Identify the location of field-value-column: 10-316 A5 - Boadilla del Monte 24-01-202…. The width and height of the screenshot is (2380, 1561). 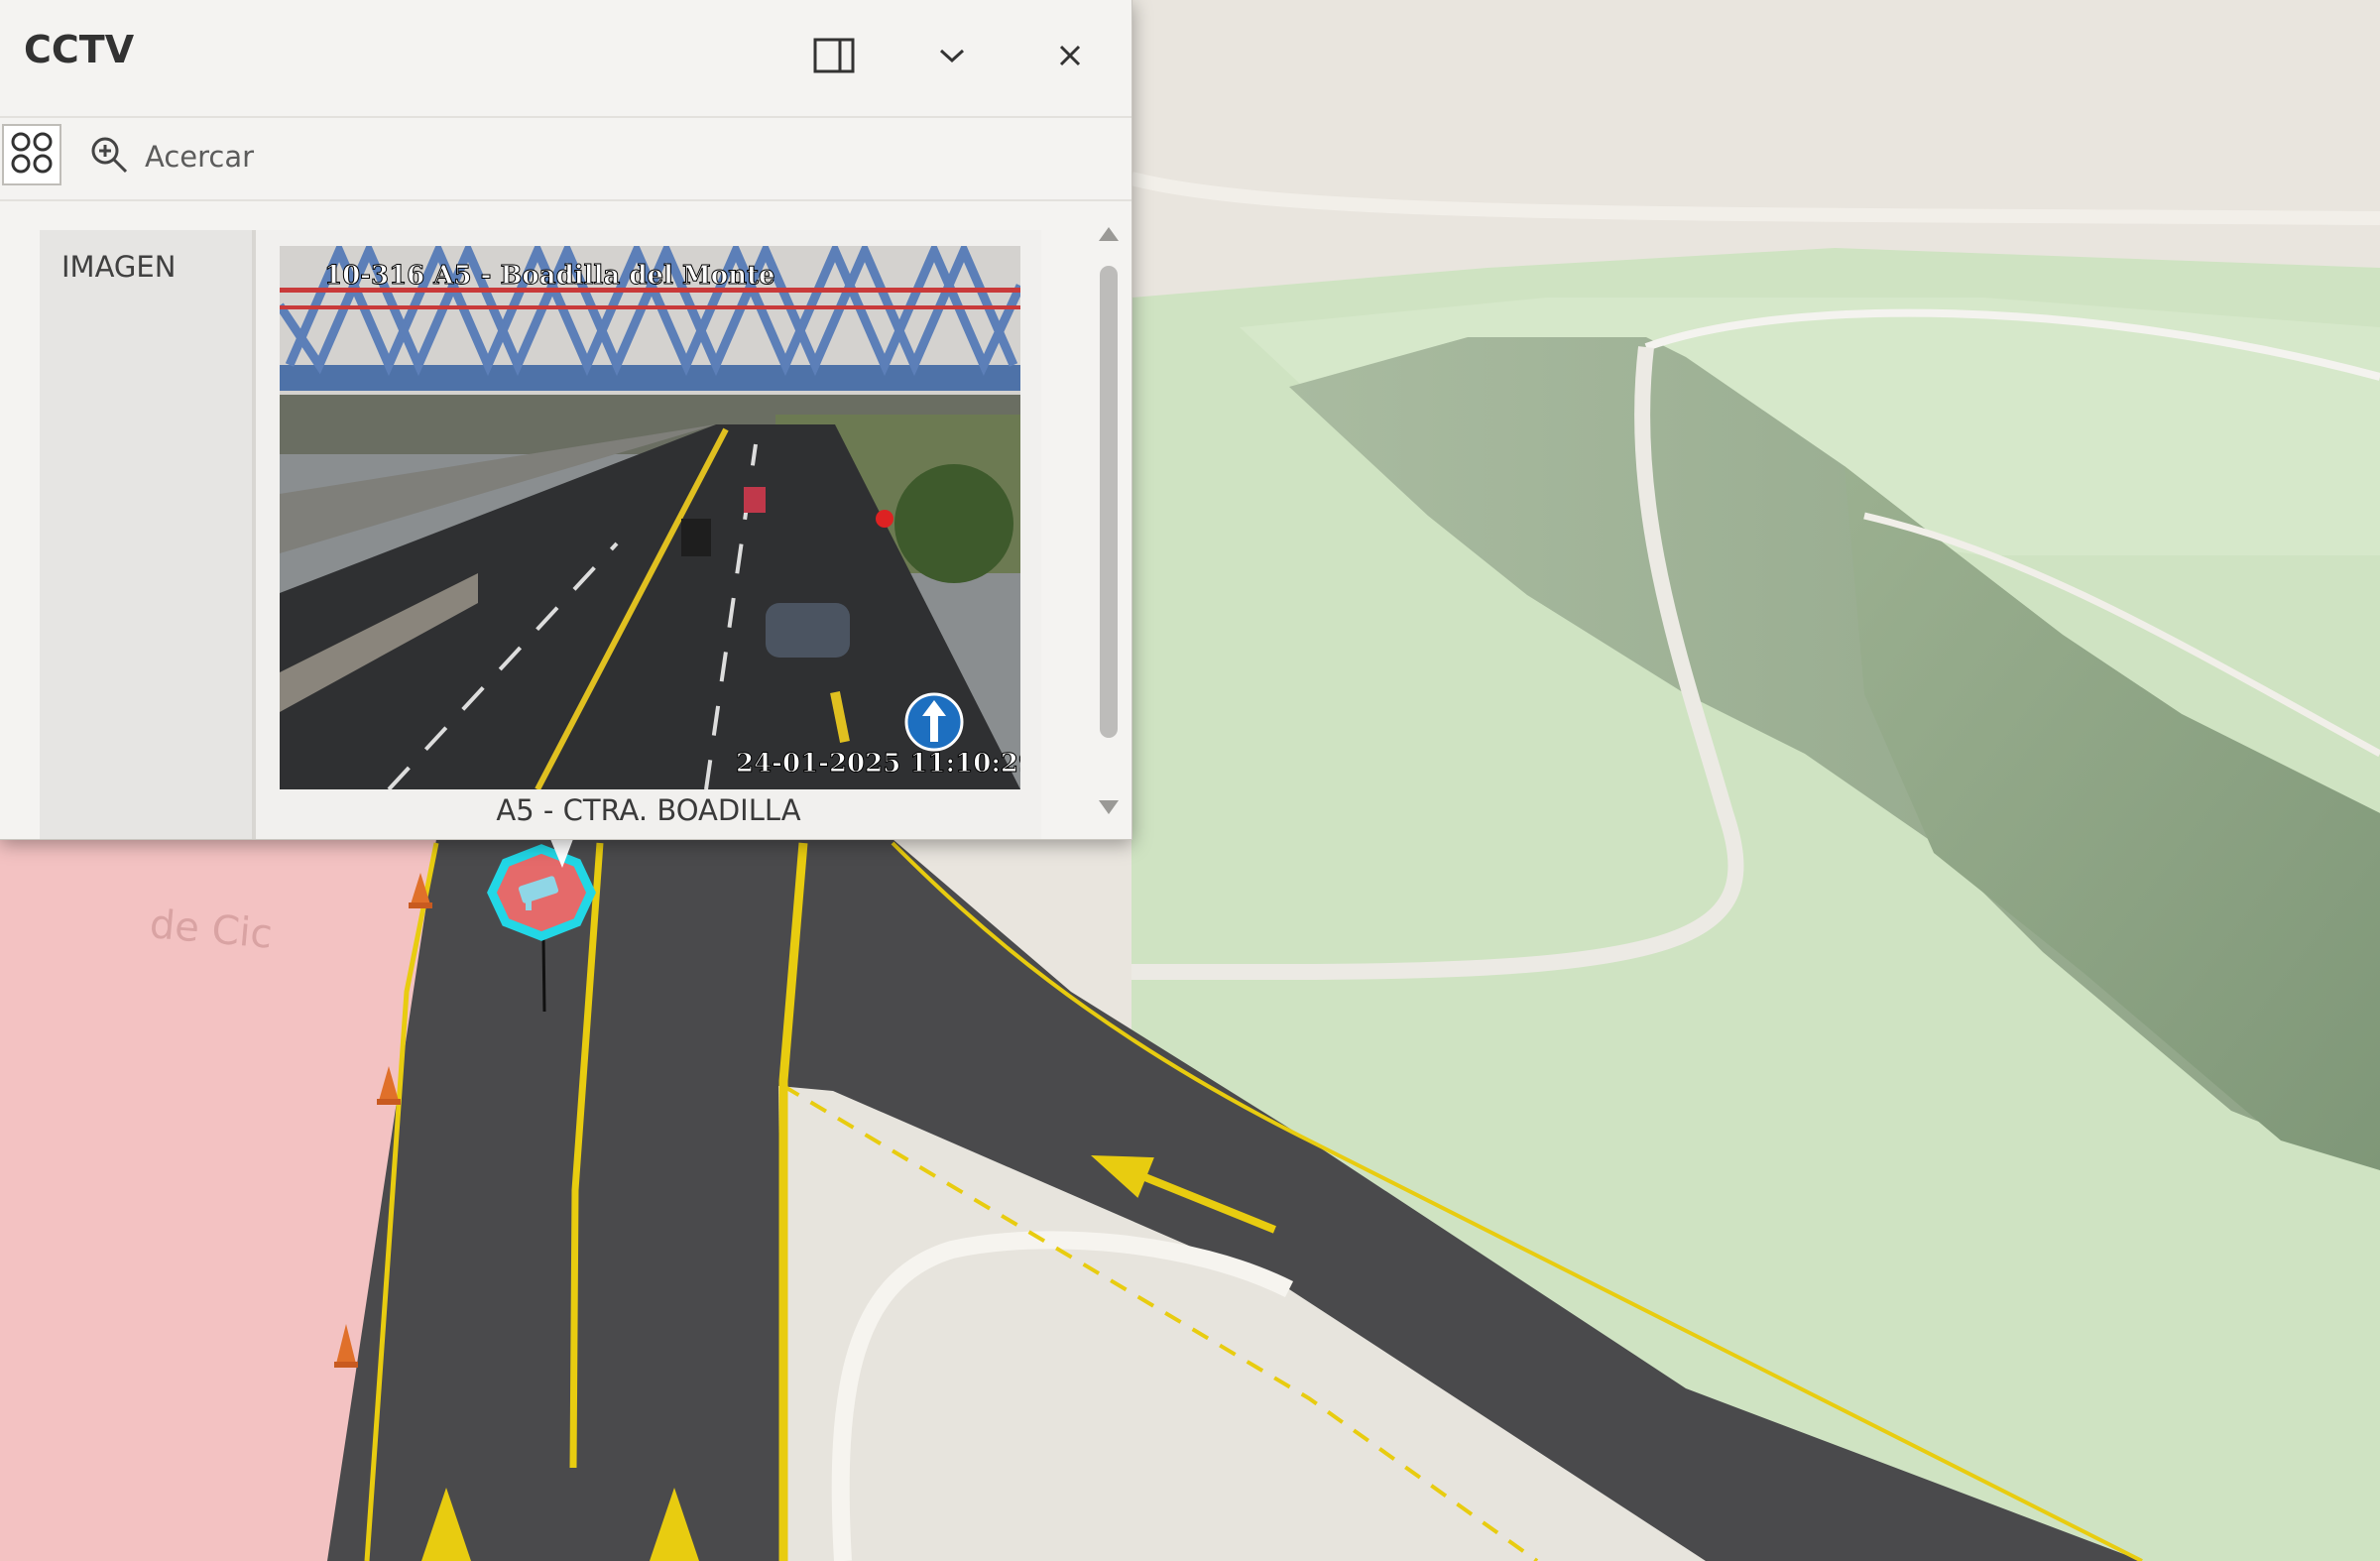
(648, 534).